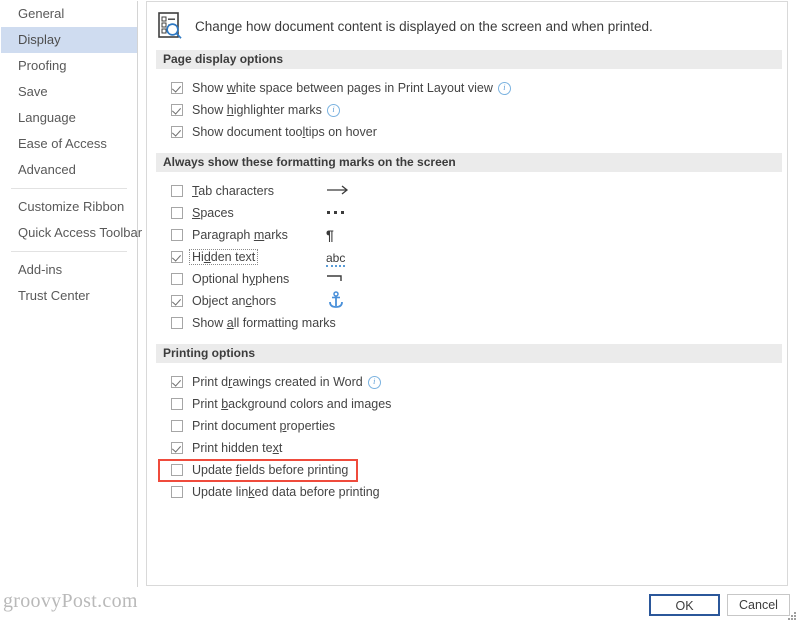 The width and height of the screenshot is (800, 624). What do you see at coordinates (471, 110) in the screenshot?
I see `option-row: Show highlighter marks i` at bounding box center [471, 110].